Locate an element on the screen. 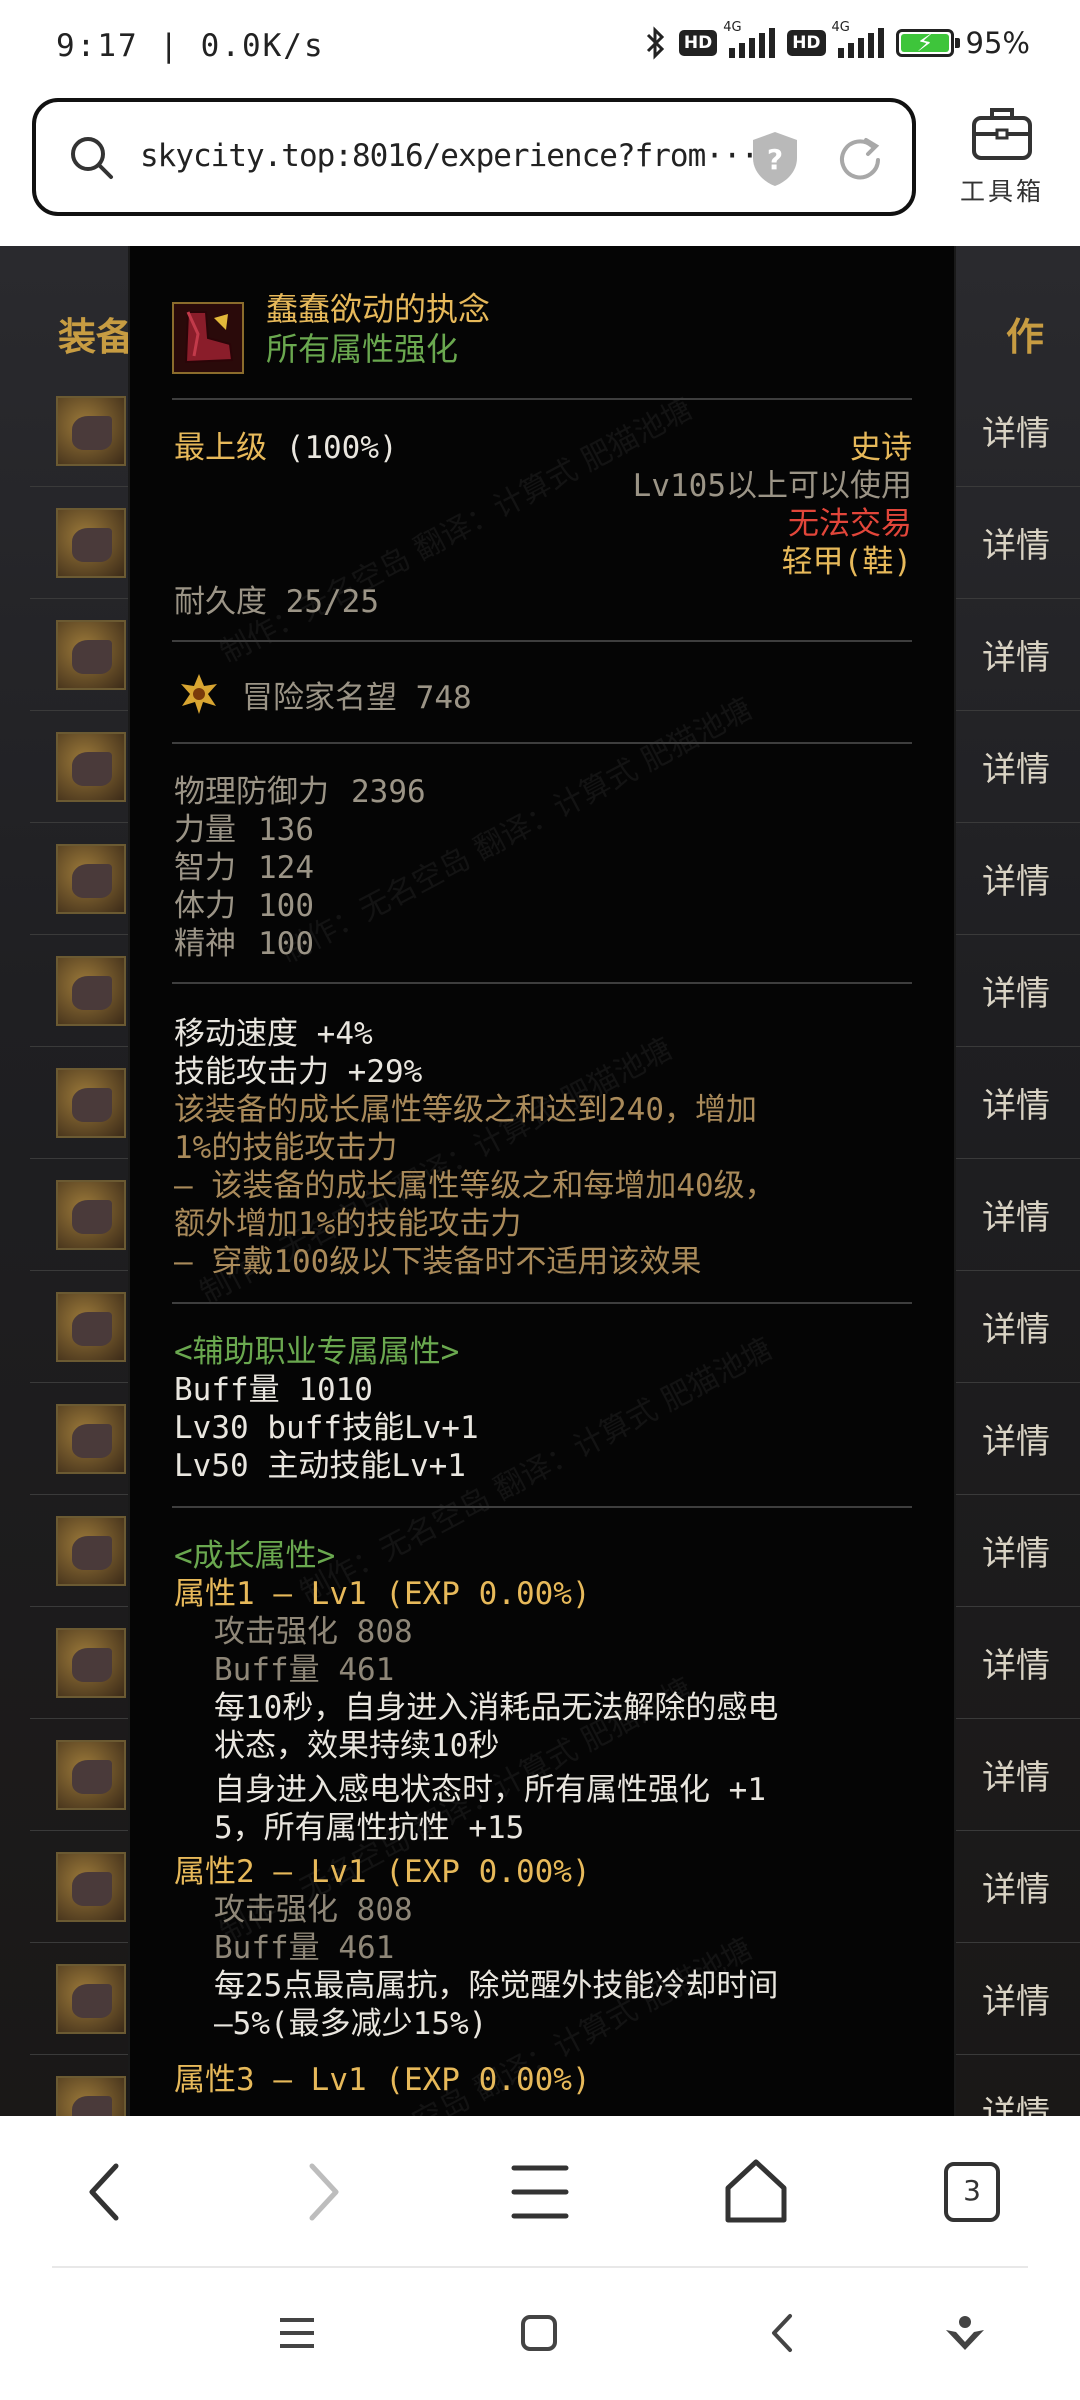  stat-row: 精神 100 is located at coordinates (244, 940).